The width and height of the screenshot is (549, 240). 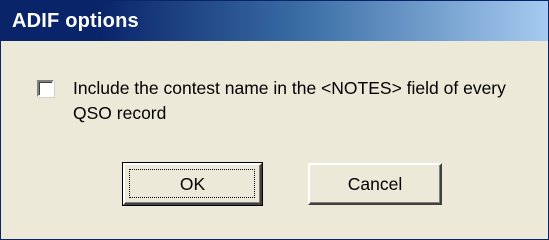 I want to click on ok-button: OK, so click(x=192, y=184).